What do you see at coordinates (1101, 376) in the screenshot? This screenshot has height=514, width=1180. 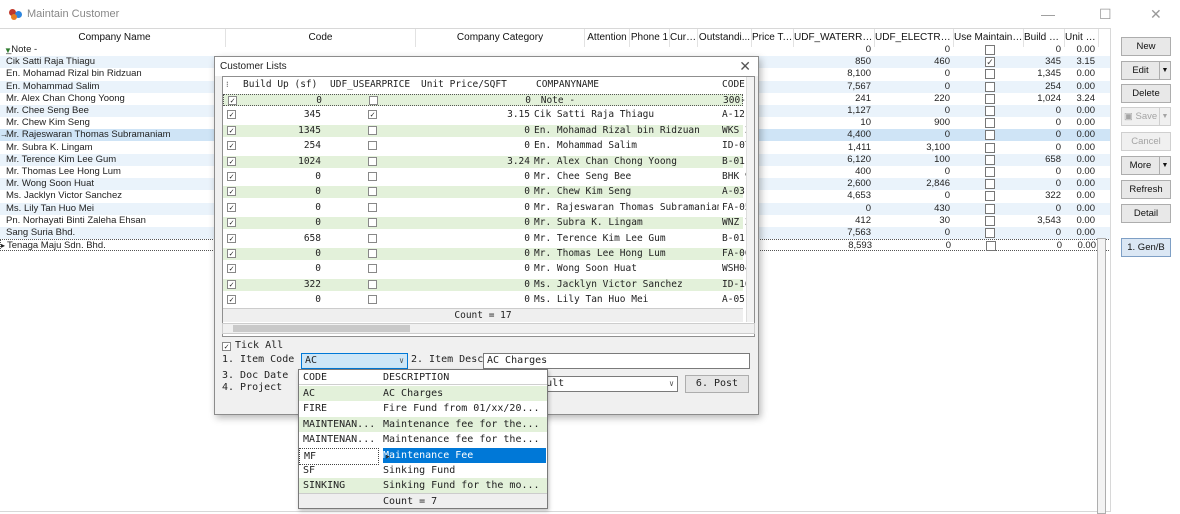 I see `grid-vertical-scrollbar` at bounding box center [1101, 376].